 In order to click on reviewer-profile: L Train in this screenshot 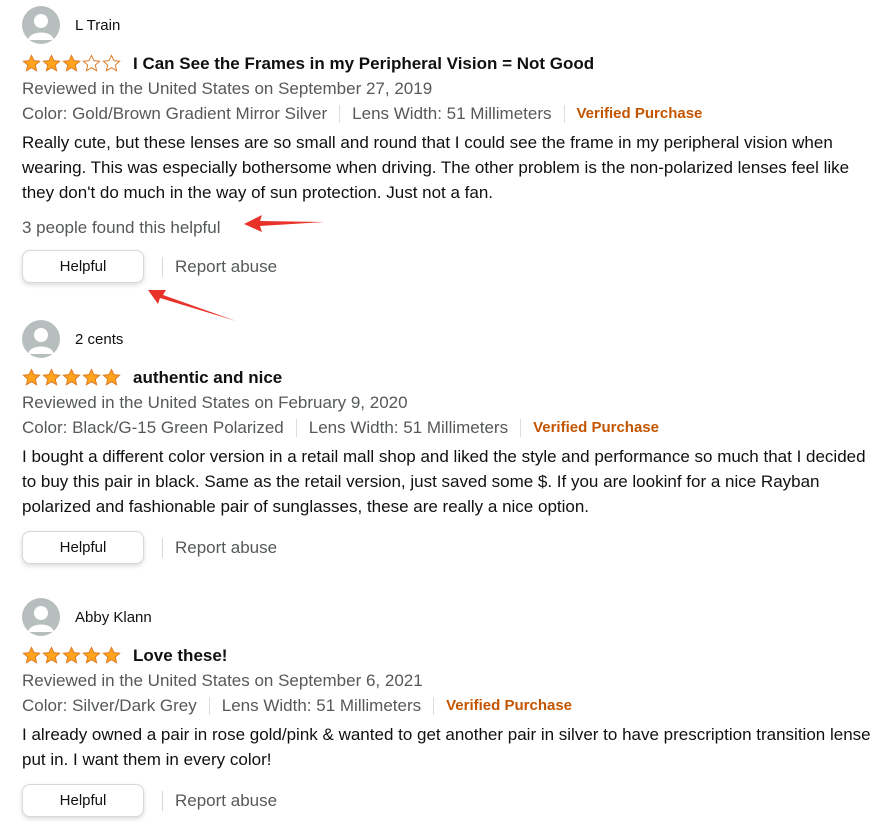, I will do `click(452, 25)`.